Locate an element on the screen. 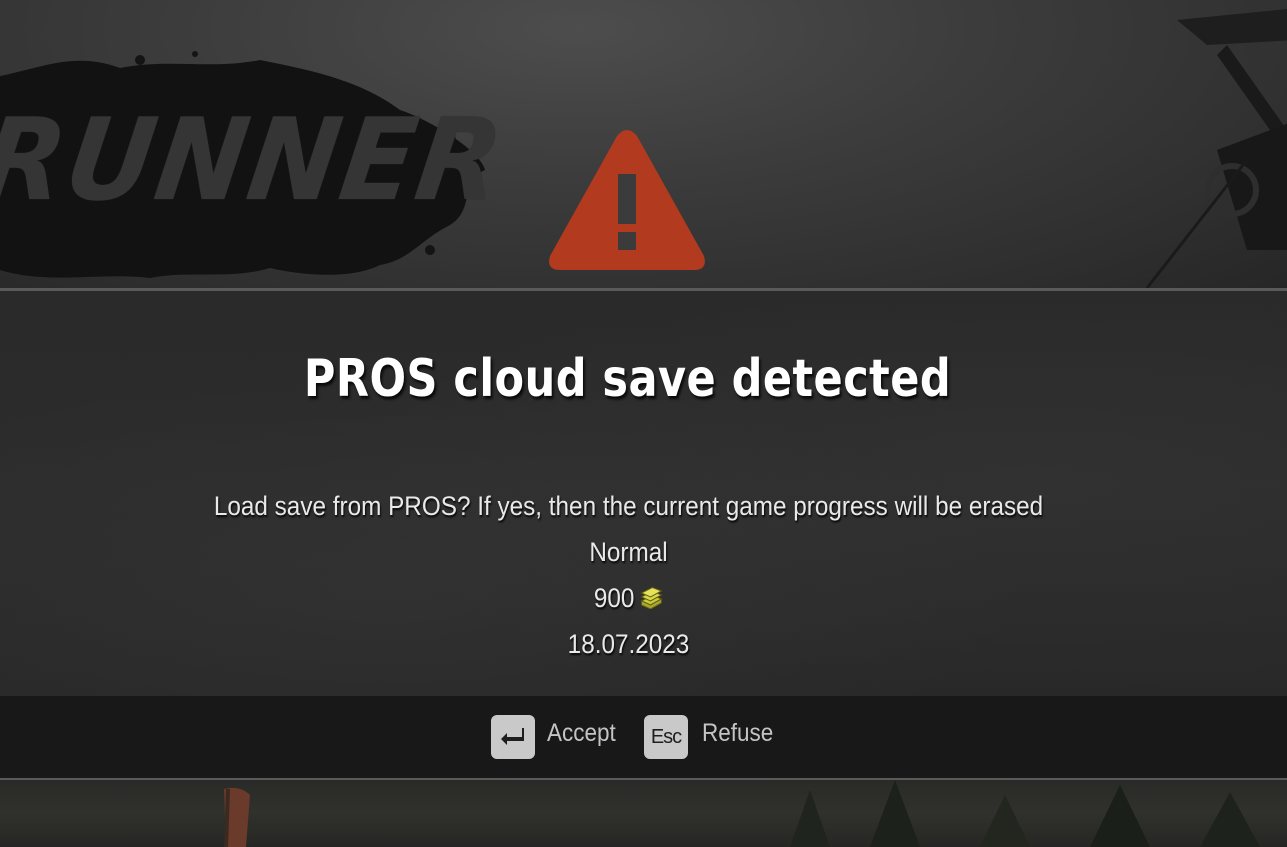 The height and width of the screenshot is (847, 1287). trees-decoration is located at coordinates (1025, 813).